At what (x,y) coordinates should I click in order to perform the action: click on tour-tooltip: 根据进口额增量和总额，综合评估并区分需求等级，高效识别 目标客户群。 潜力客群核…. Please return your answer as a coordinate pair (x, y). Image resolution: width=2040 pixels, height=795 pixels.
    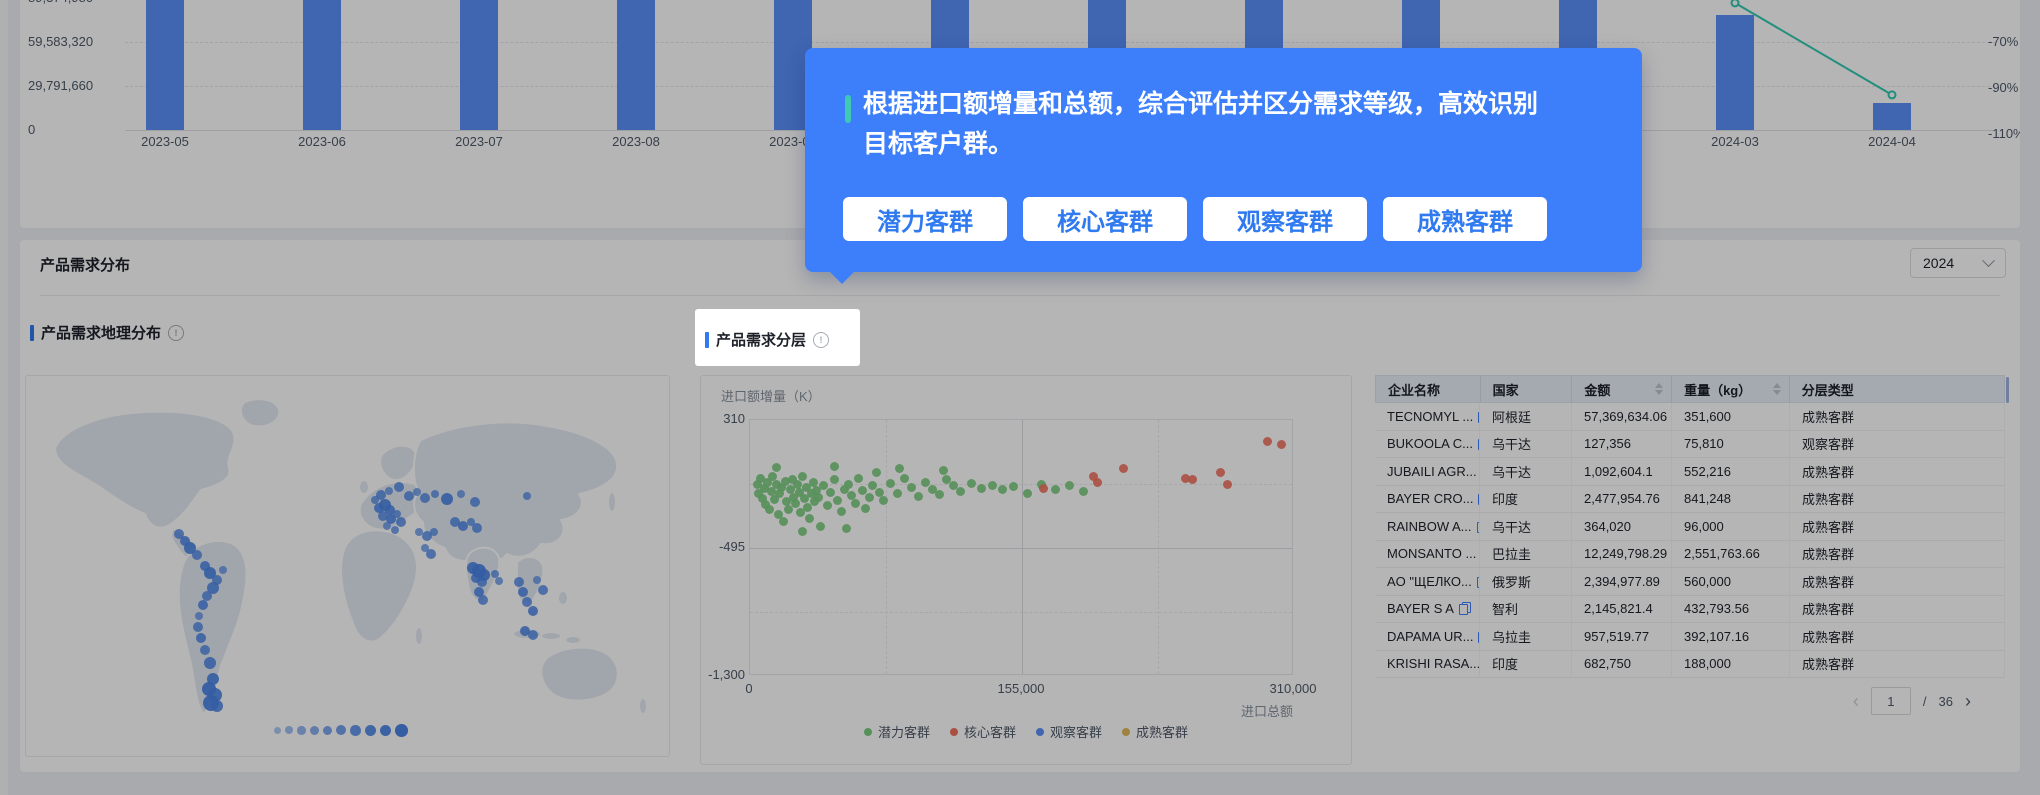
    Looking at the image, I should click on (1223, 166).